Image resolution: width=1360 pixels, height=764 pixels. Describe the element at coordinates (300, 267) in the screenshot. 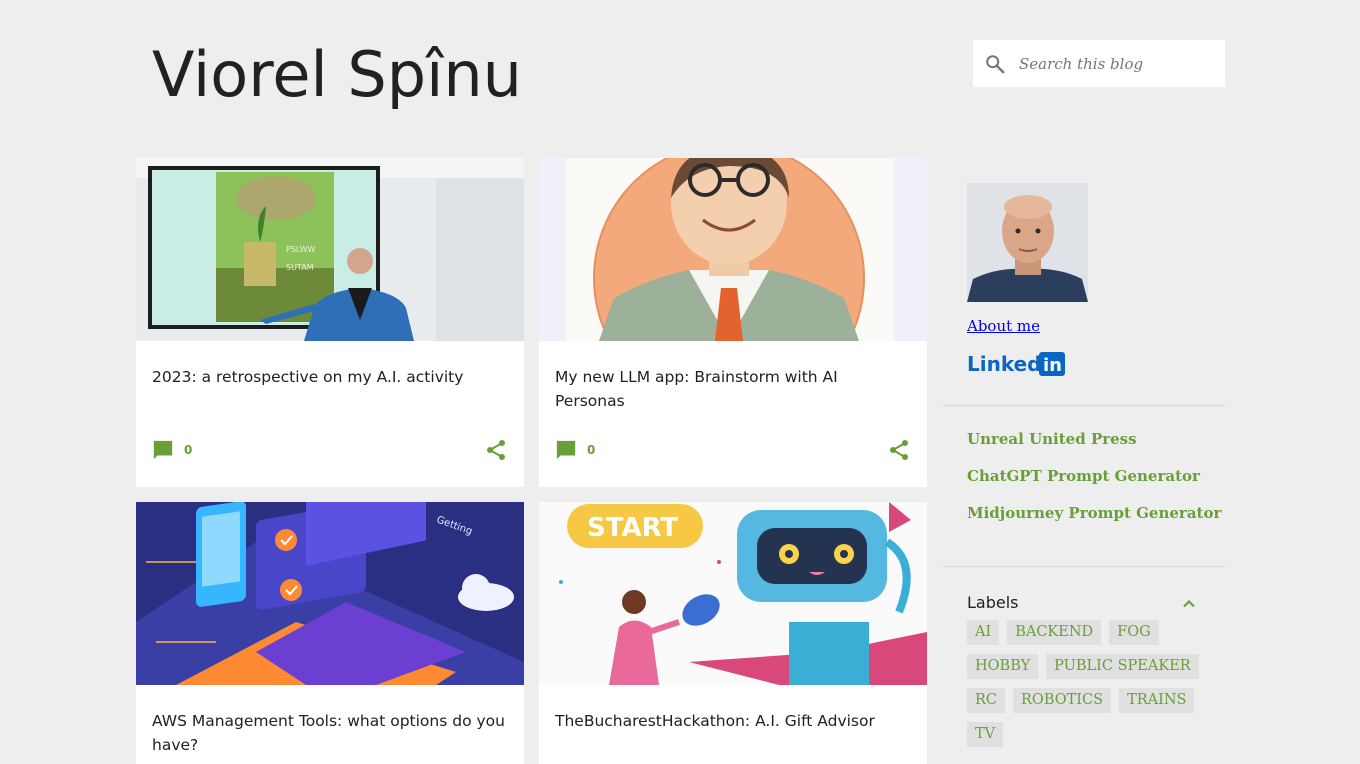

I see `slide-text-2: SUTAM` at that location.